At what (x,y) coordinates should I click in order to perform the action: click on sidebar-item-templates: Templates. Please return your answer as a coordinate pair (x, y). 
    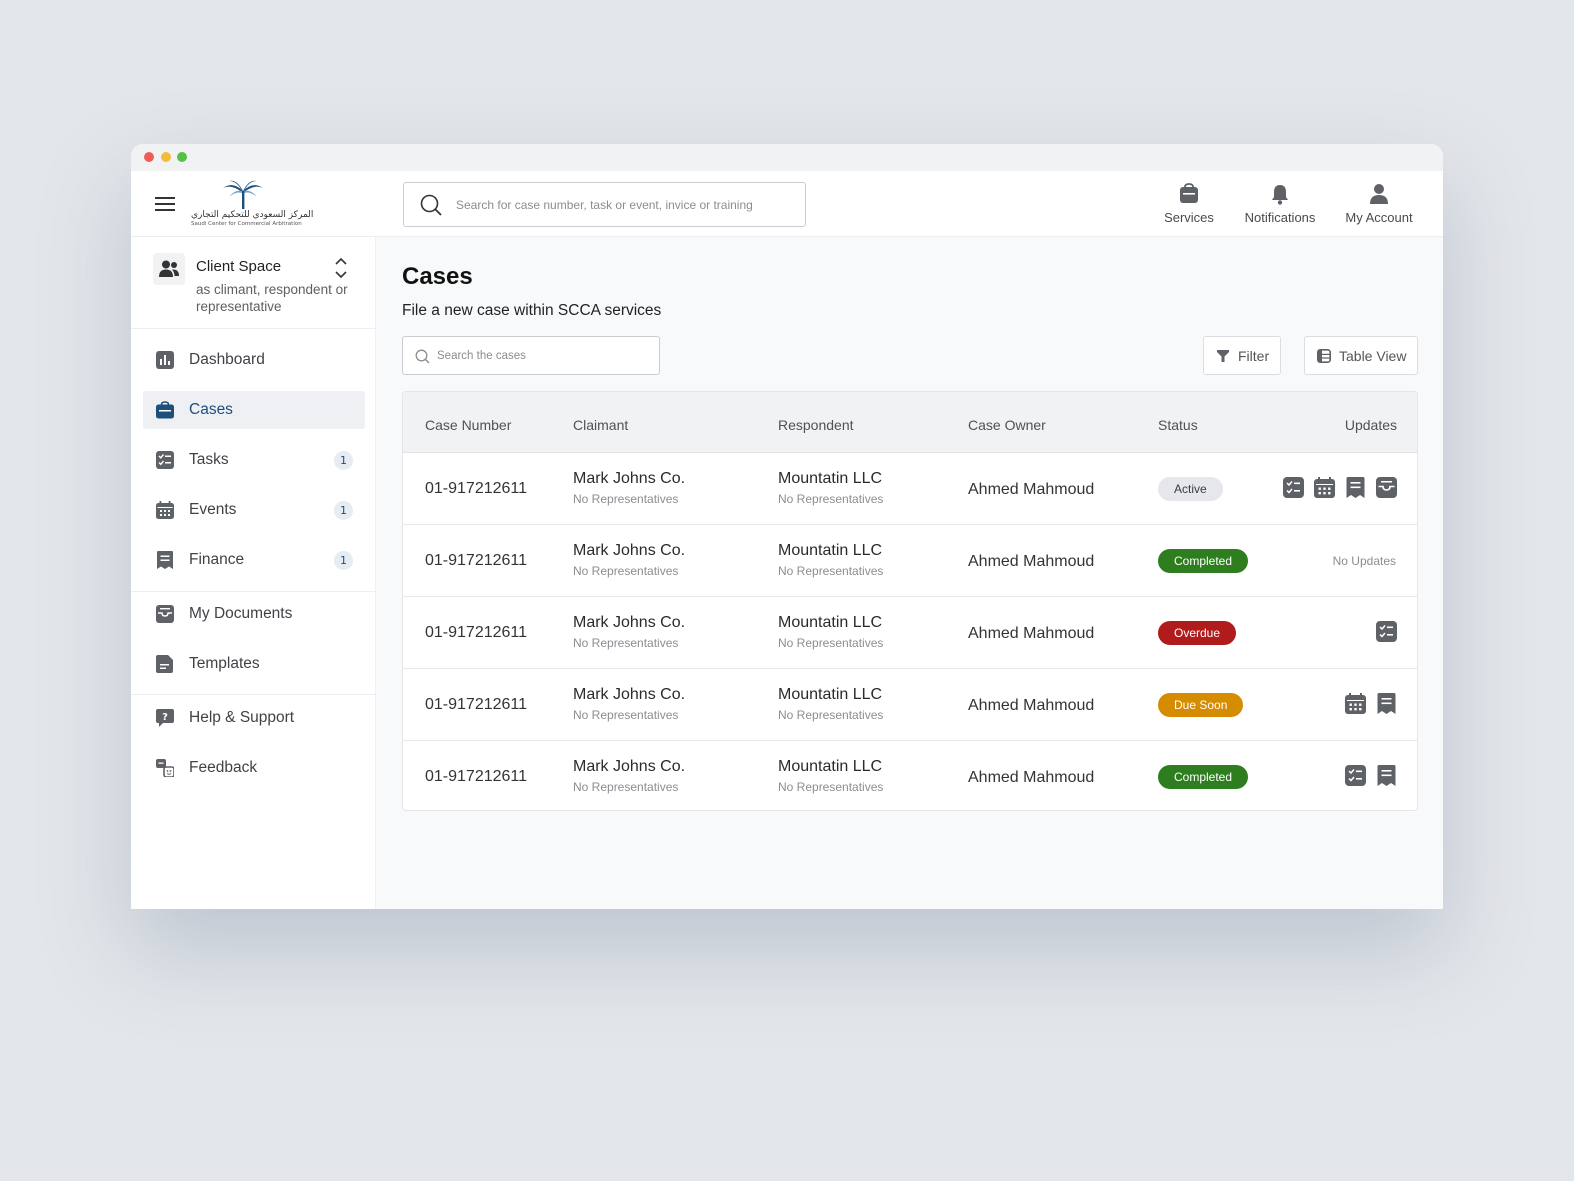
    Looking at the image, I should click on (254, 664).